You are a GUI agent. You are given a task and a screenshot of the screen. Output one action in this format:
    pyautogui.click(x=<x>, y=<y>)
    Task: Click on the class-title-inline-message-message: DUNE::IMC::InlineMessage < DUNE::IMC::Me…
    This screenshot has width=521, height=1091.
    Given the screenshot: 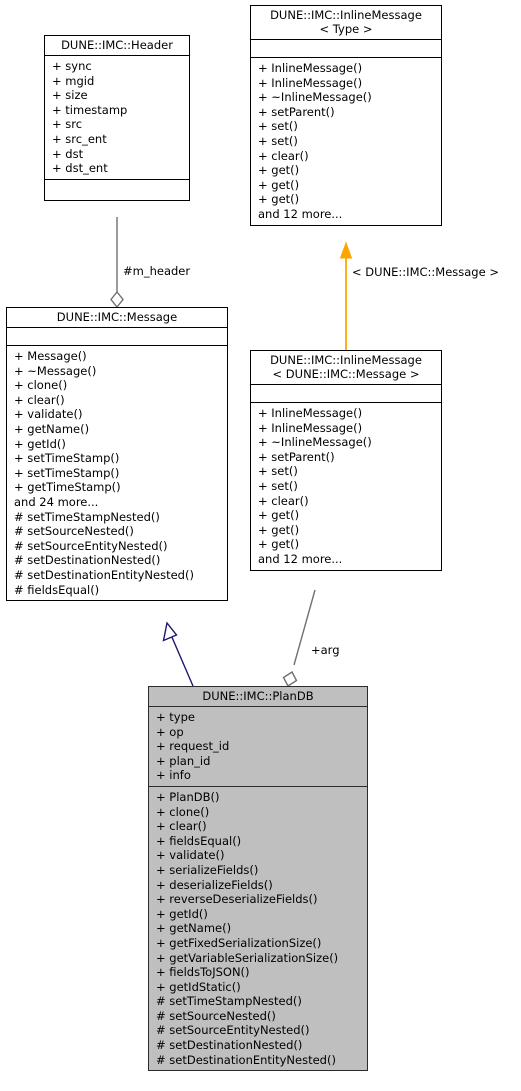 What is the action you would take?
    pyautogui.click(x=346, y=368)
    